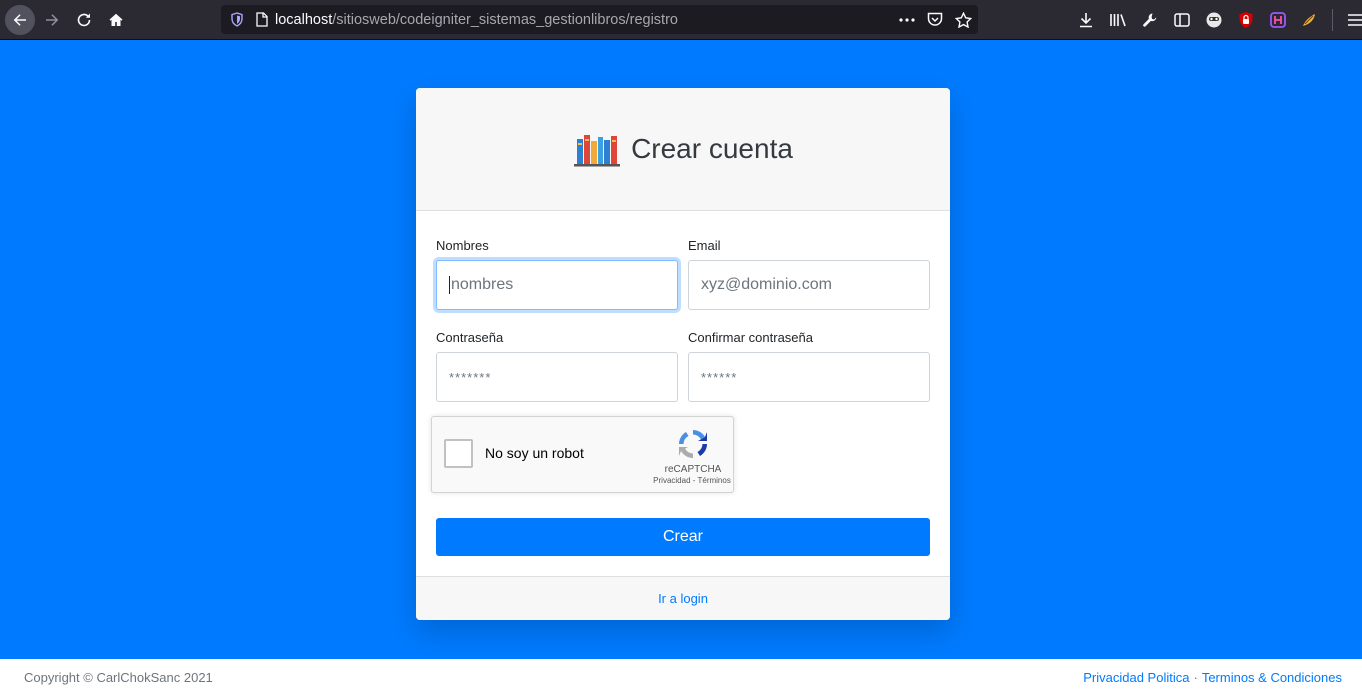 This screenshot has width=1362, height=695. I want to click on page-info-icon, so click(262, 20).